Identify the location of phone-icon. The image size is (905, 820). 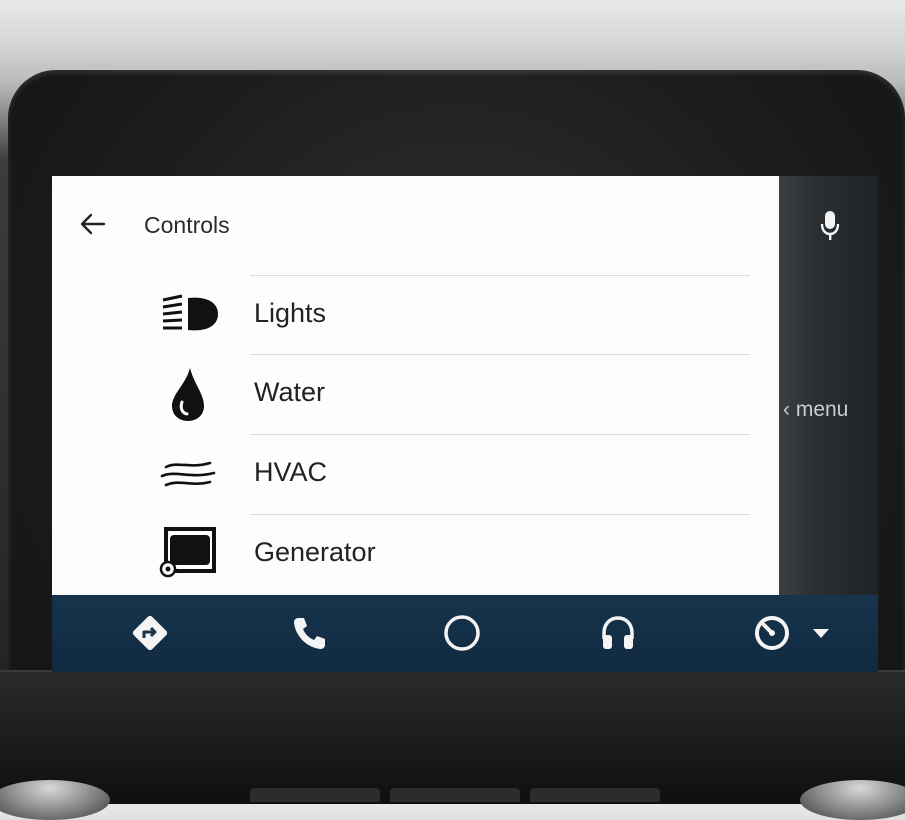
(309, 633).